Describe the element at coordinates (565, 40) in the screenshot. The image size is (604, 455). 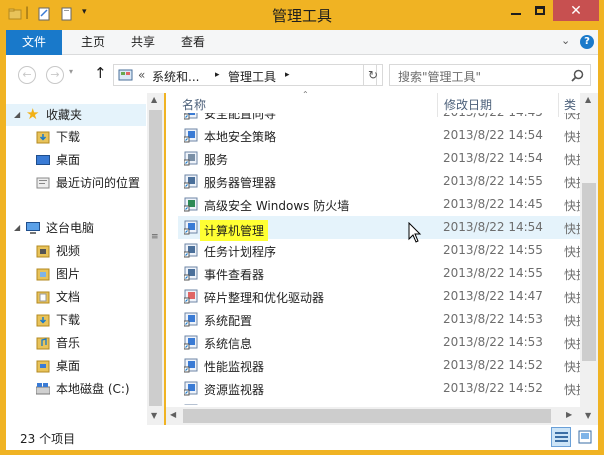
I see `expand-ribbon-icon: ⌄` at that location.